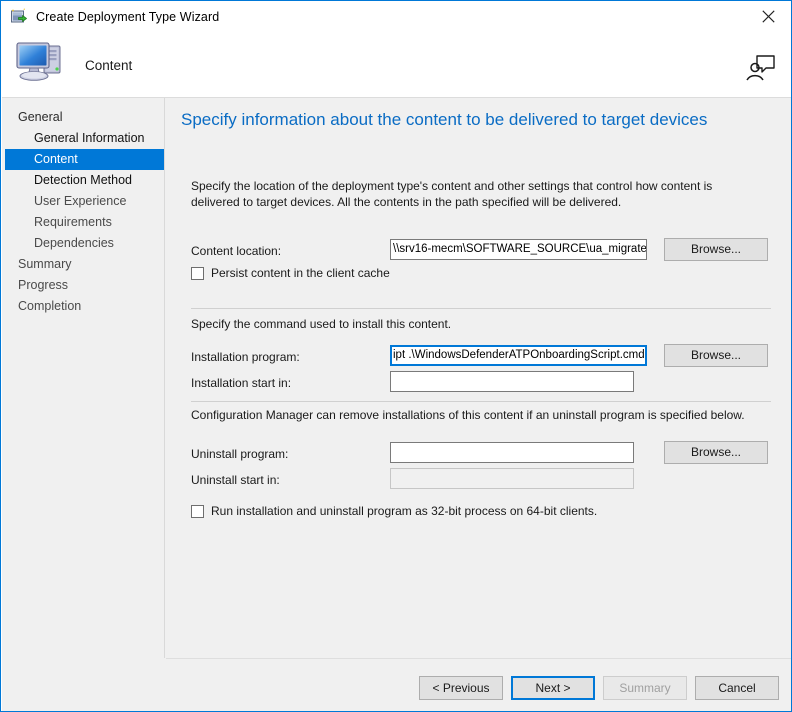  Describe the element at coordinates (512, 381) in the screenshot. I see `installation-start-in-input` at that location.